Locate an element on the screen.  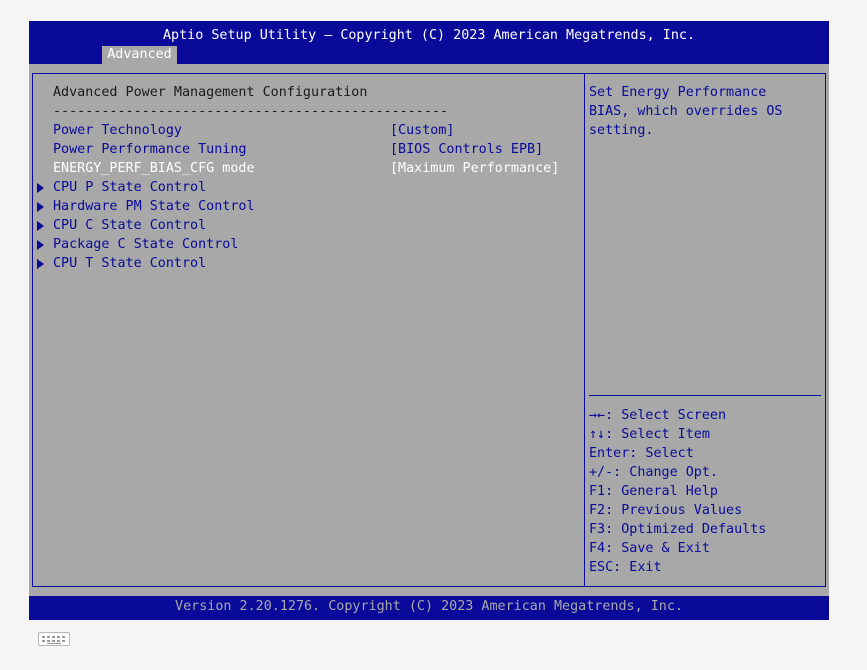
key-help-f3: F3: Optimized Defaults is located at coordinates (678, 529).